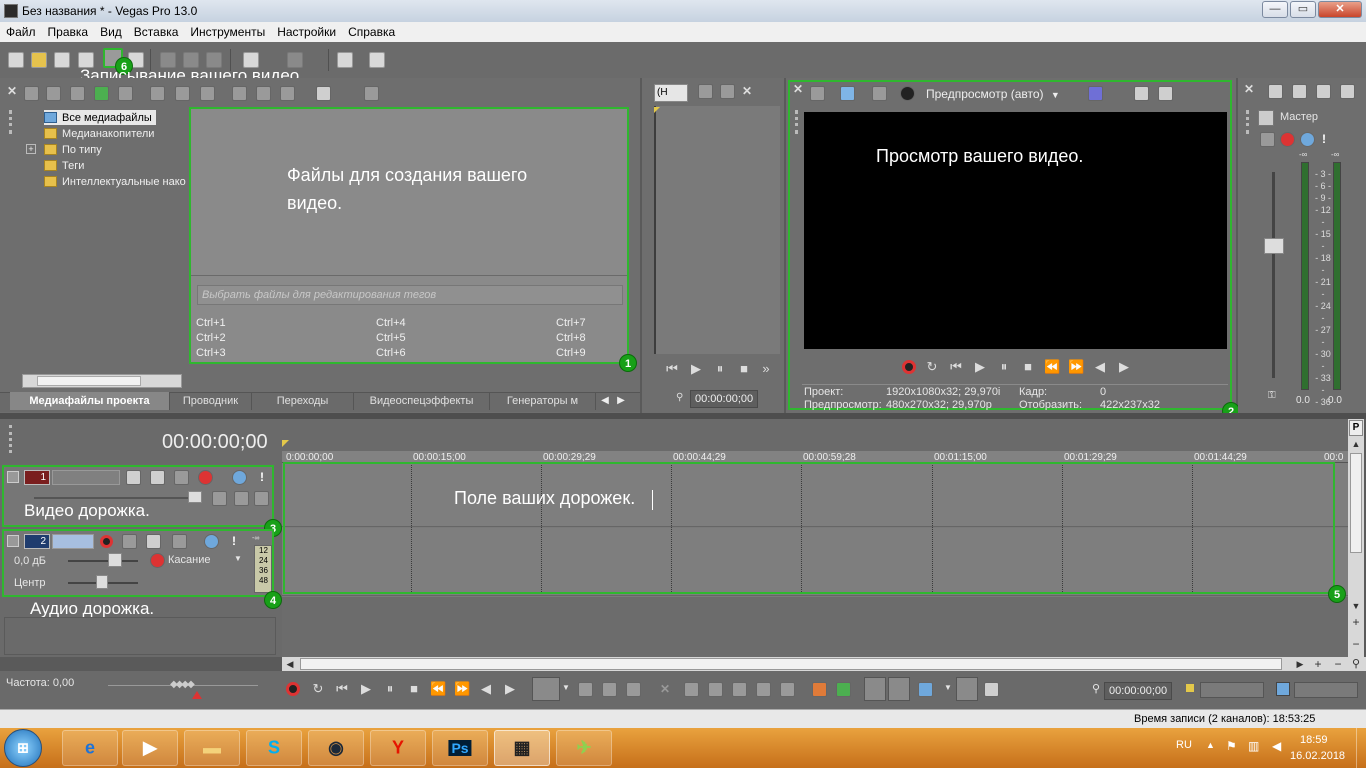  What do you see at coordinates (285, 443) in the screenshot?
I see `cursor-marker` at bounding box center [285, 443].